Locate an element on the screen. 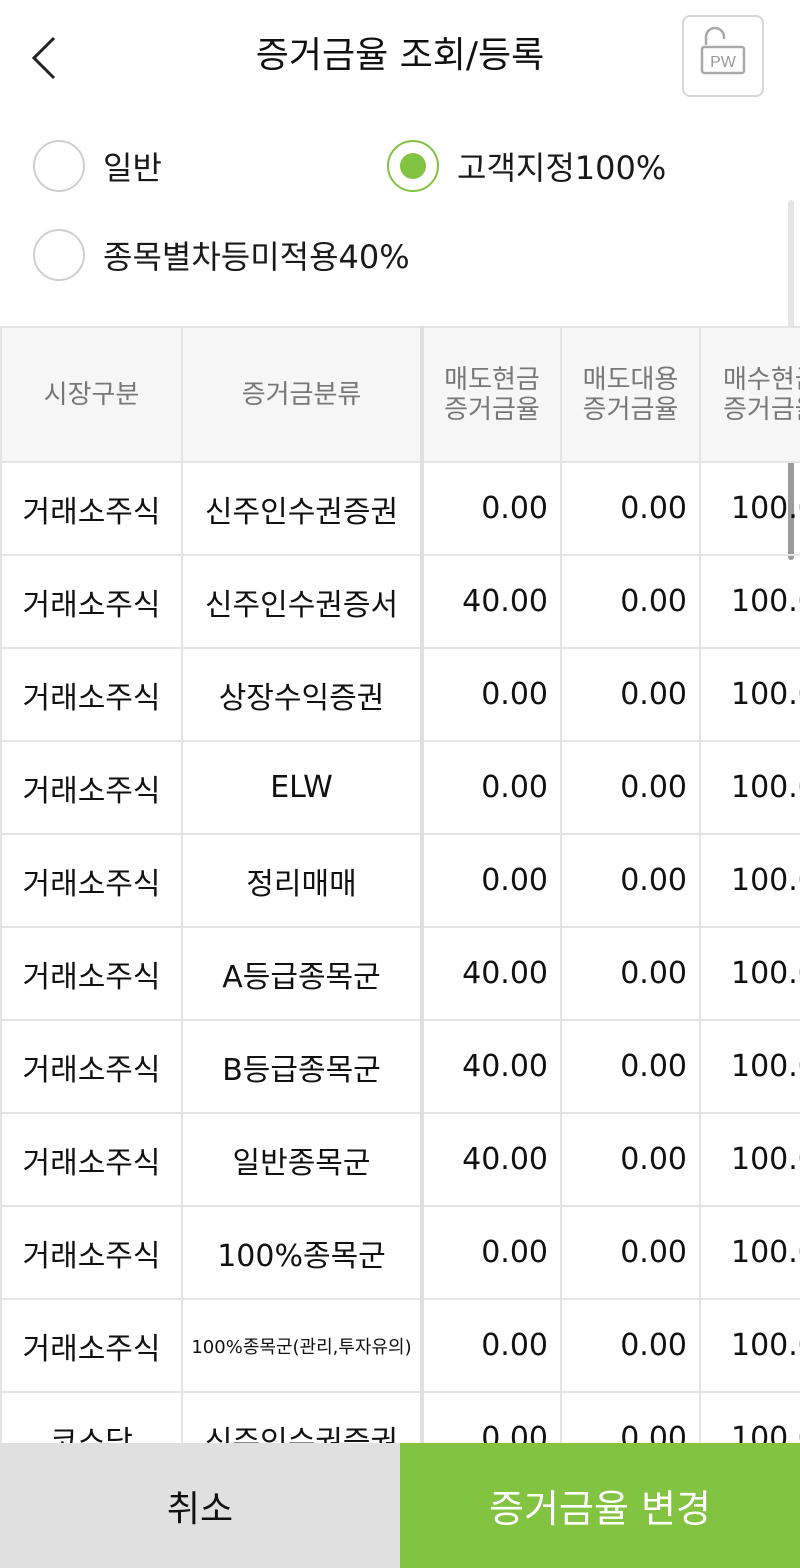 This screenshot has height=1568, width=800. table-row: 거래소주식 A등급종목군 40.00 0.00 100.00 is located at coordinates (400, 973).